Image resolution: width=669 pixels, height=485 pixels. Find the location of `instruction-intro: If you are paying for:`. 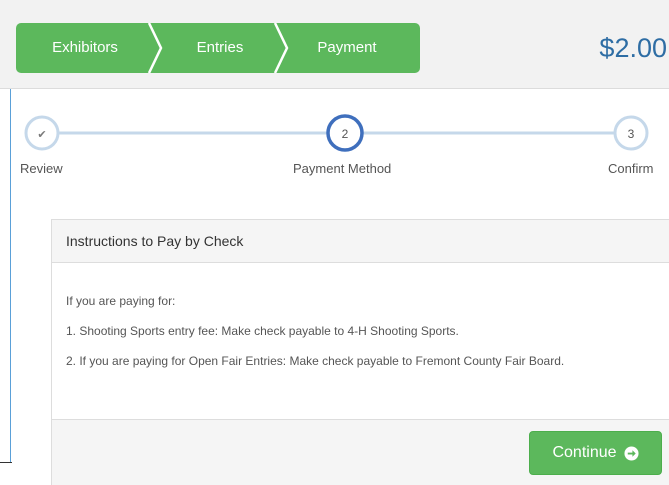

instruction-intro: If you are paying for: is located at coordinates (121, 301).